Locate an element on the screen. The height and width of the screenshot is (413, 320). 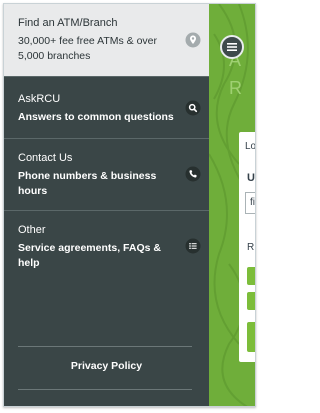
list-icon is located at coordinates (193, 246).